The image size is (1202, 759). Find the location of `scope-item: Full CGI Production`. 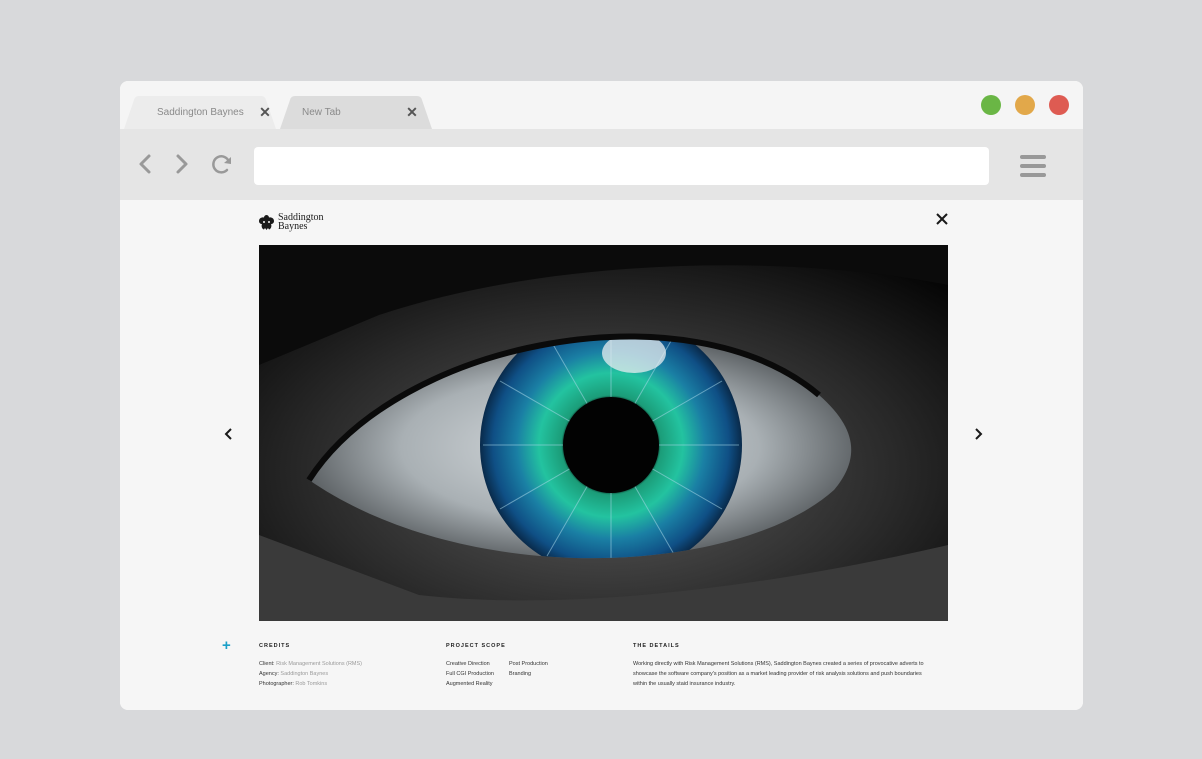

scope-item: Full CGI Production is located at coordinates (470, 674).